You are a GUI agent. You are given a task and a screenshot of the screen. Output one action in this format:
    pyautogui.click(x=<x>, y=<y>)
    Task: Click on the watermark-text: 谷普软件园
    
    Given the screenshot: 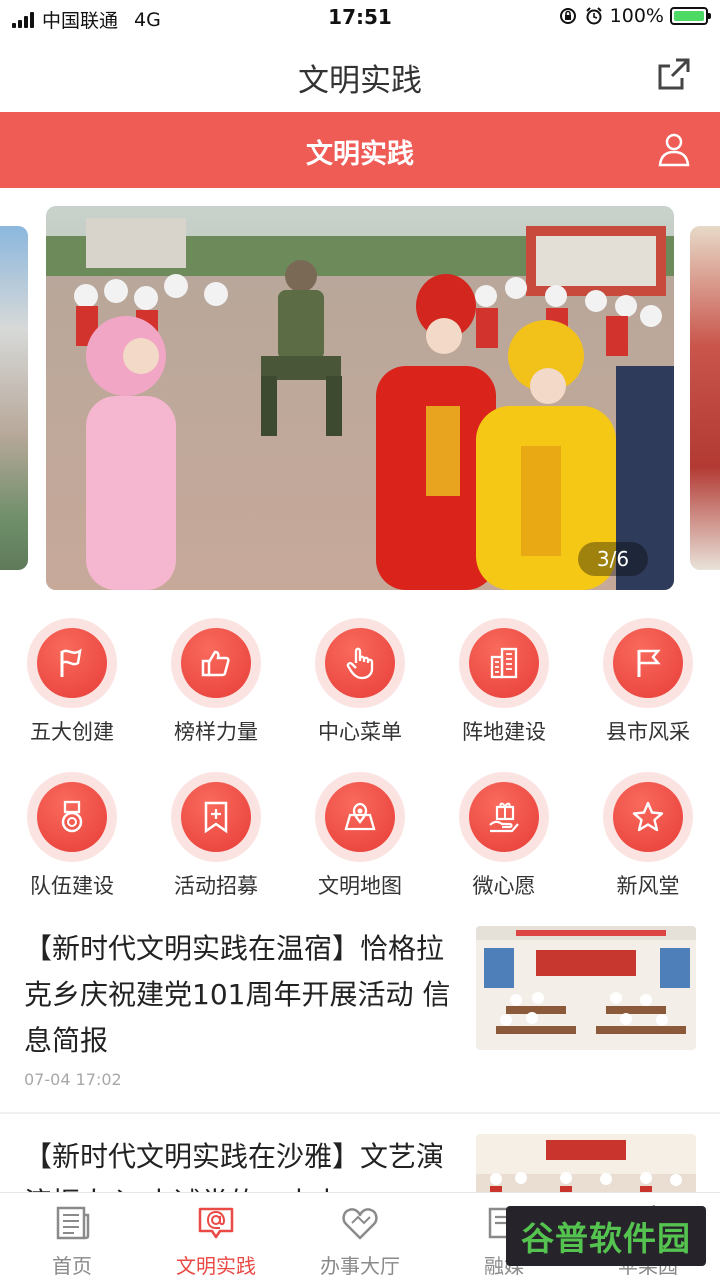 What is the action you would take?
    pyautogui.click(x=606, y=1238)
    